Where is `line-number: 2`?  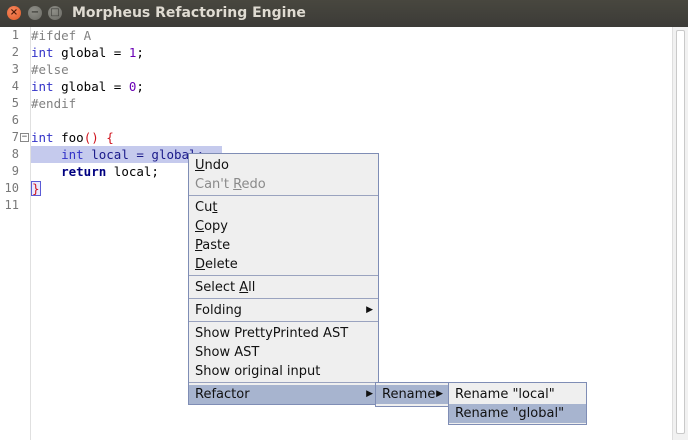
line-number: 2 is located at coordinates (15, 52).